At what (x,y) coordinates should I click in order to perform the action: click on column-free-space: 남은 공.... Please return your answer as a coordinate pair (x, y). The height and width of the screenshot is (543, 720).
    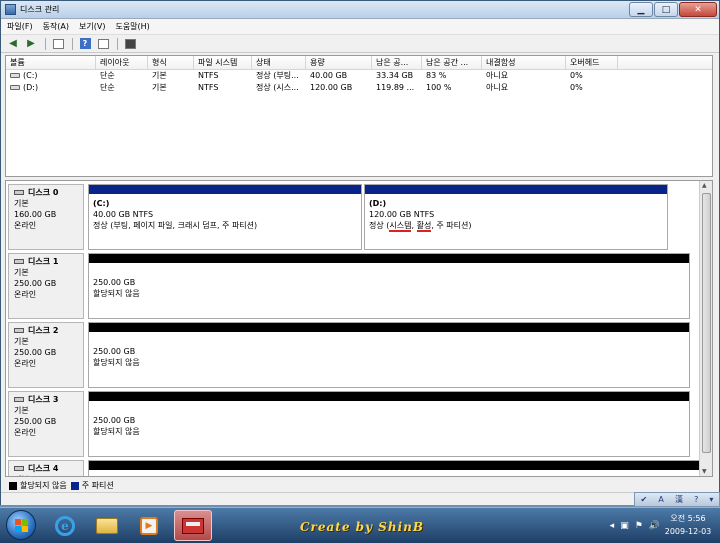
    Looking at the image, I should click on (397, 62).